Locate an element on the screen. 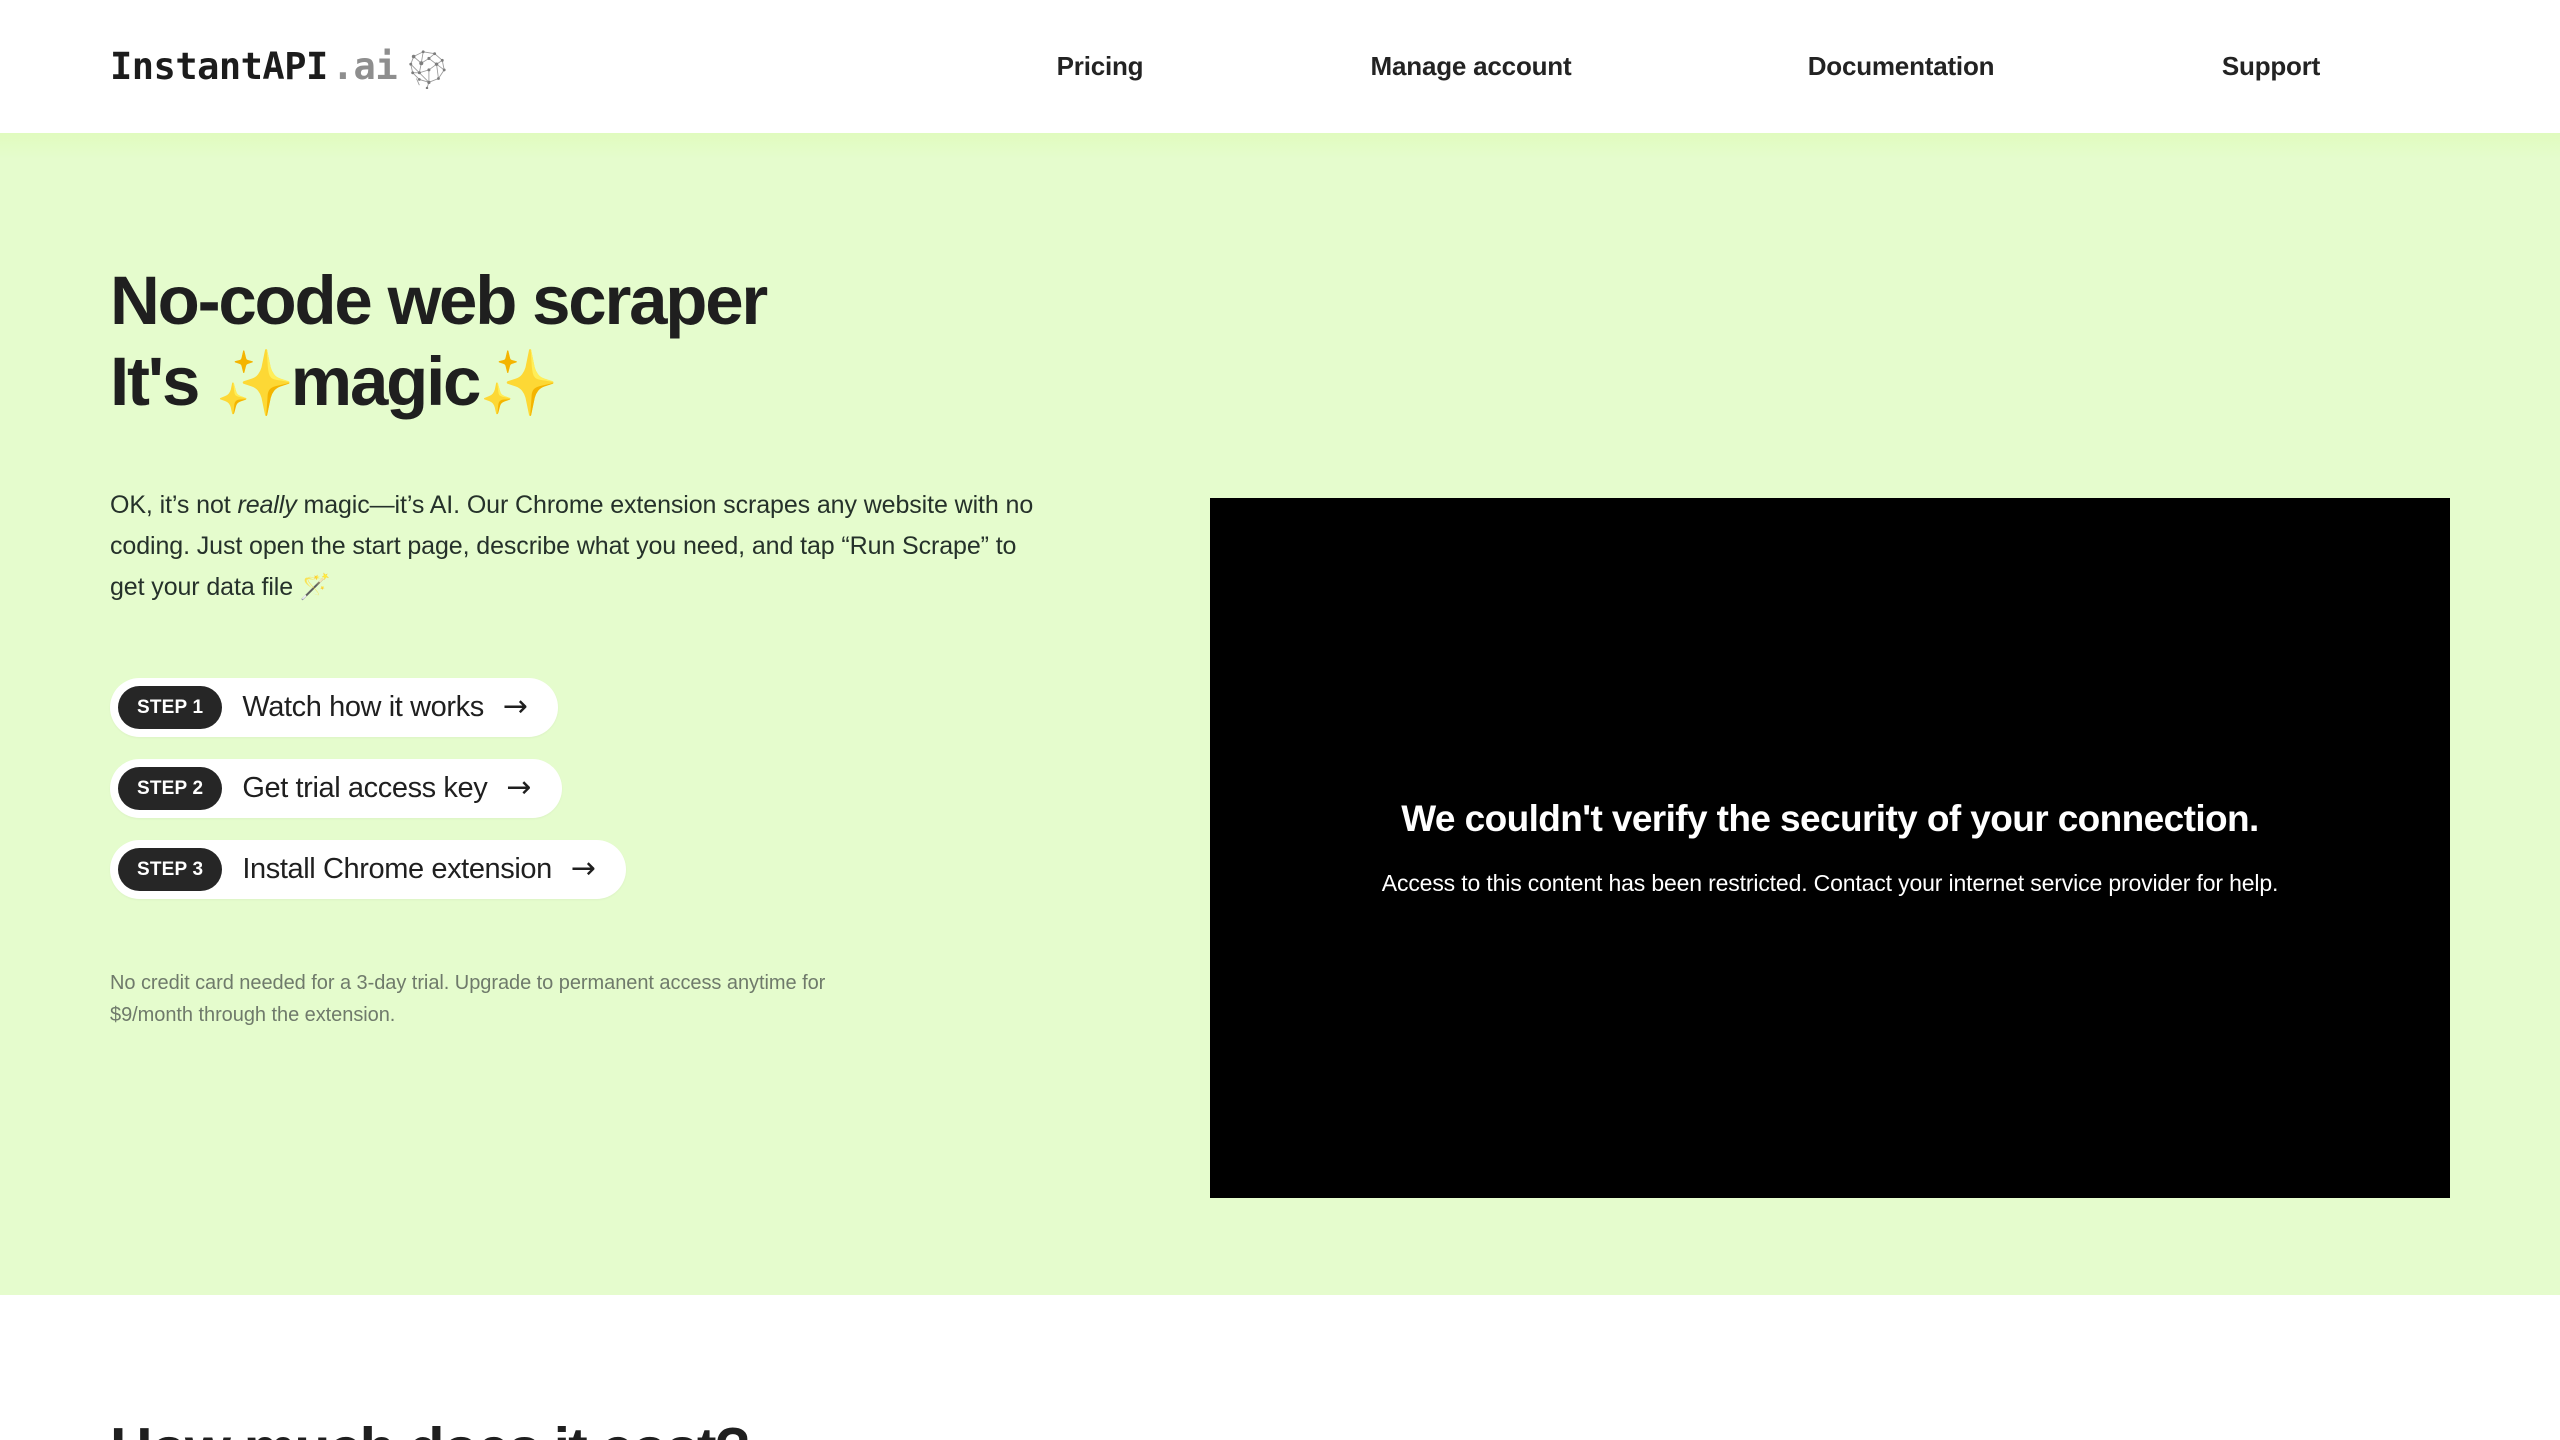 Image resolution: width=2560 pixels, height=1440 pixels. brand-name: InstantAPI is located at coordinates (219, 66).